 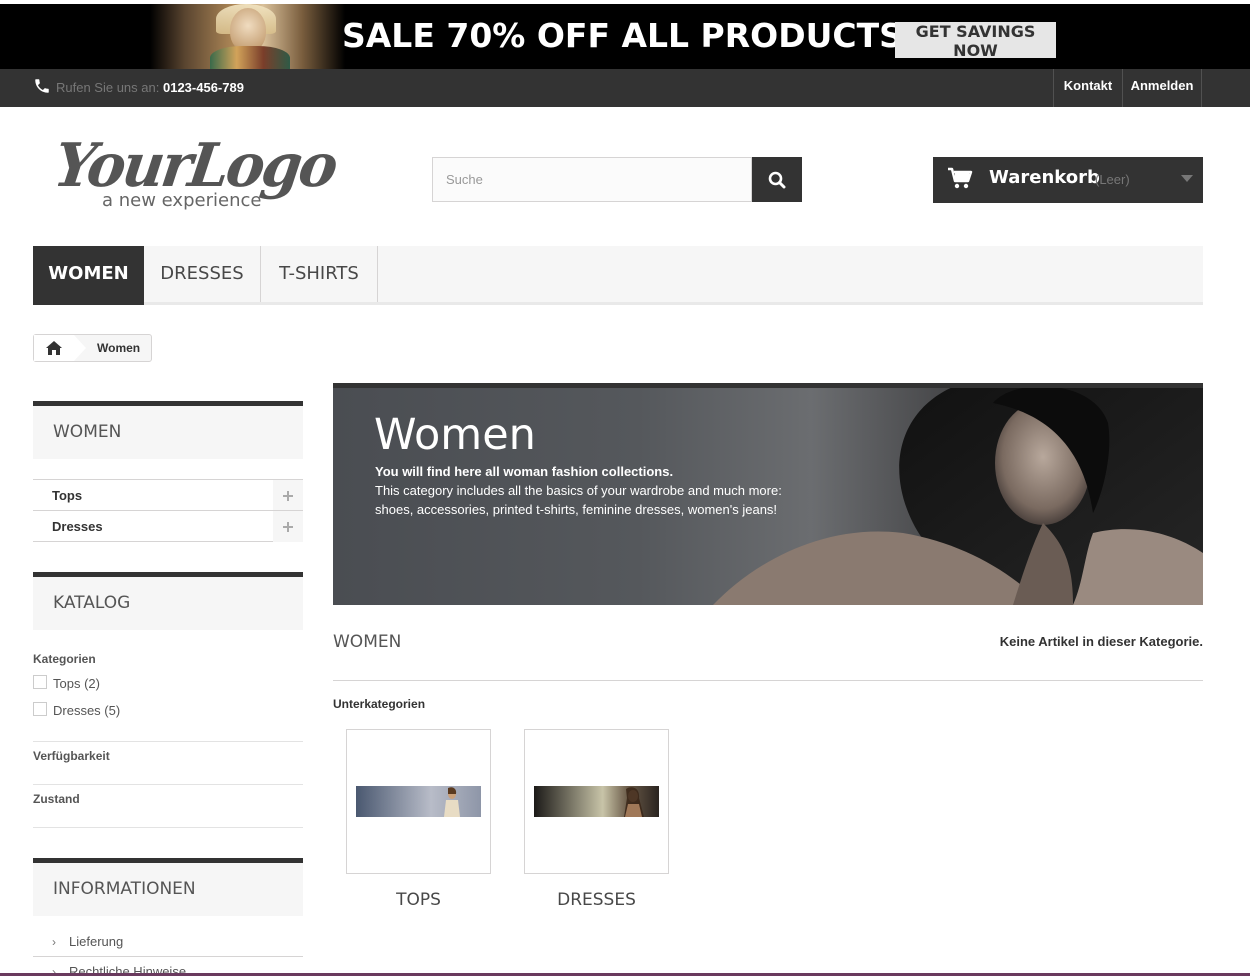 What do you see at coordinates (96, 941) in the screenshot?
I see `info-link-label: Lieferung` at bounding box center [96, 941].